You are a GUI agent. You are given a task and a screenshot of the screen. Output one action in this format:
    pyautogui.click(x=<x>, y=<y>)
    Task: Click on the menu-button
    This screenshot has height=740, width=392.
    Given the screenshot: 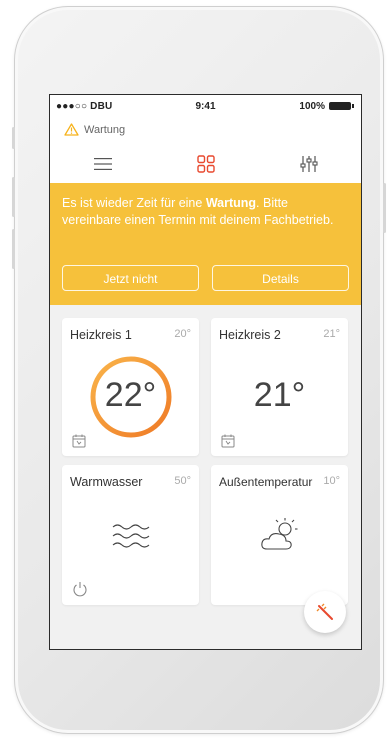 What is the action you would take?
    pyautogui.click(x=103, y=164)
    